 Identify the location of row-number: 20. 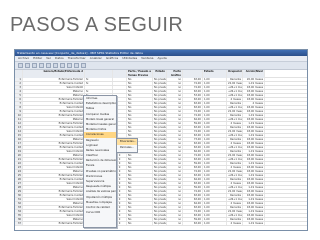
(19, 155).